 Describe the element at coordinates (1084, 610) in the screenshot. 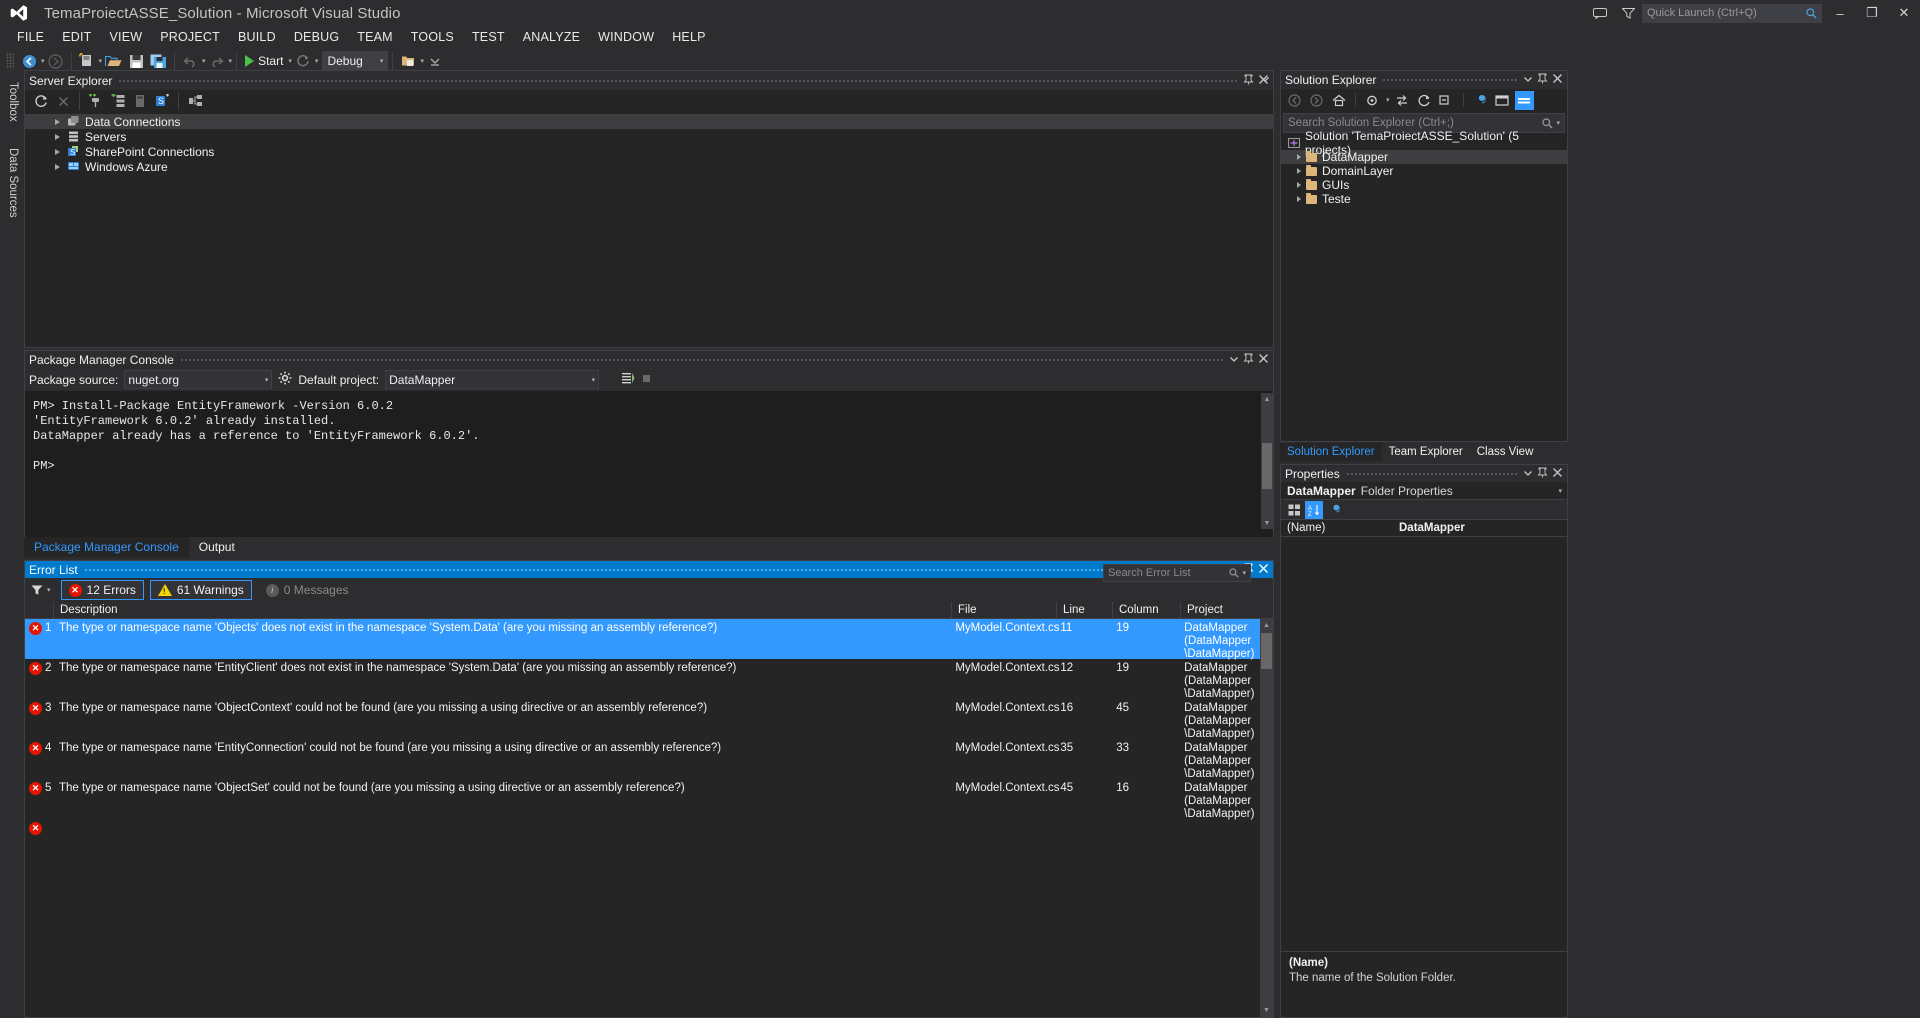

I see `column-header-line: Line` at that location.